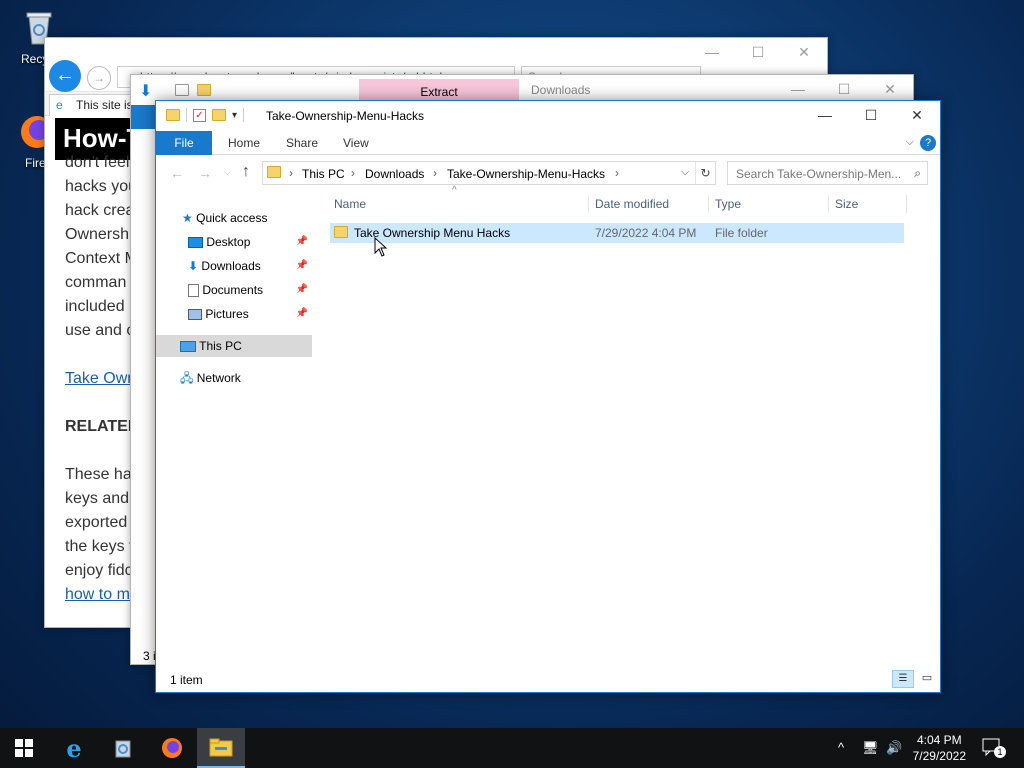 The height and width of the screenshot is (768, 1024). Describe the element at coordinates (244, 143) in the screenshot. I see `tab-home: Home` at that location.